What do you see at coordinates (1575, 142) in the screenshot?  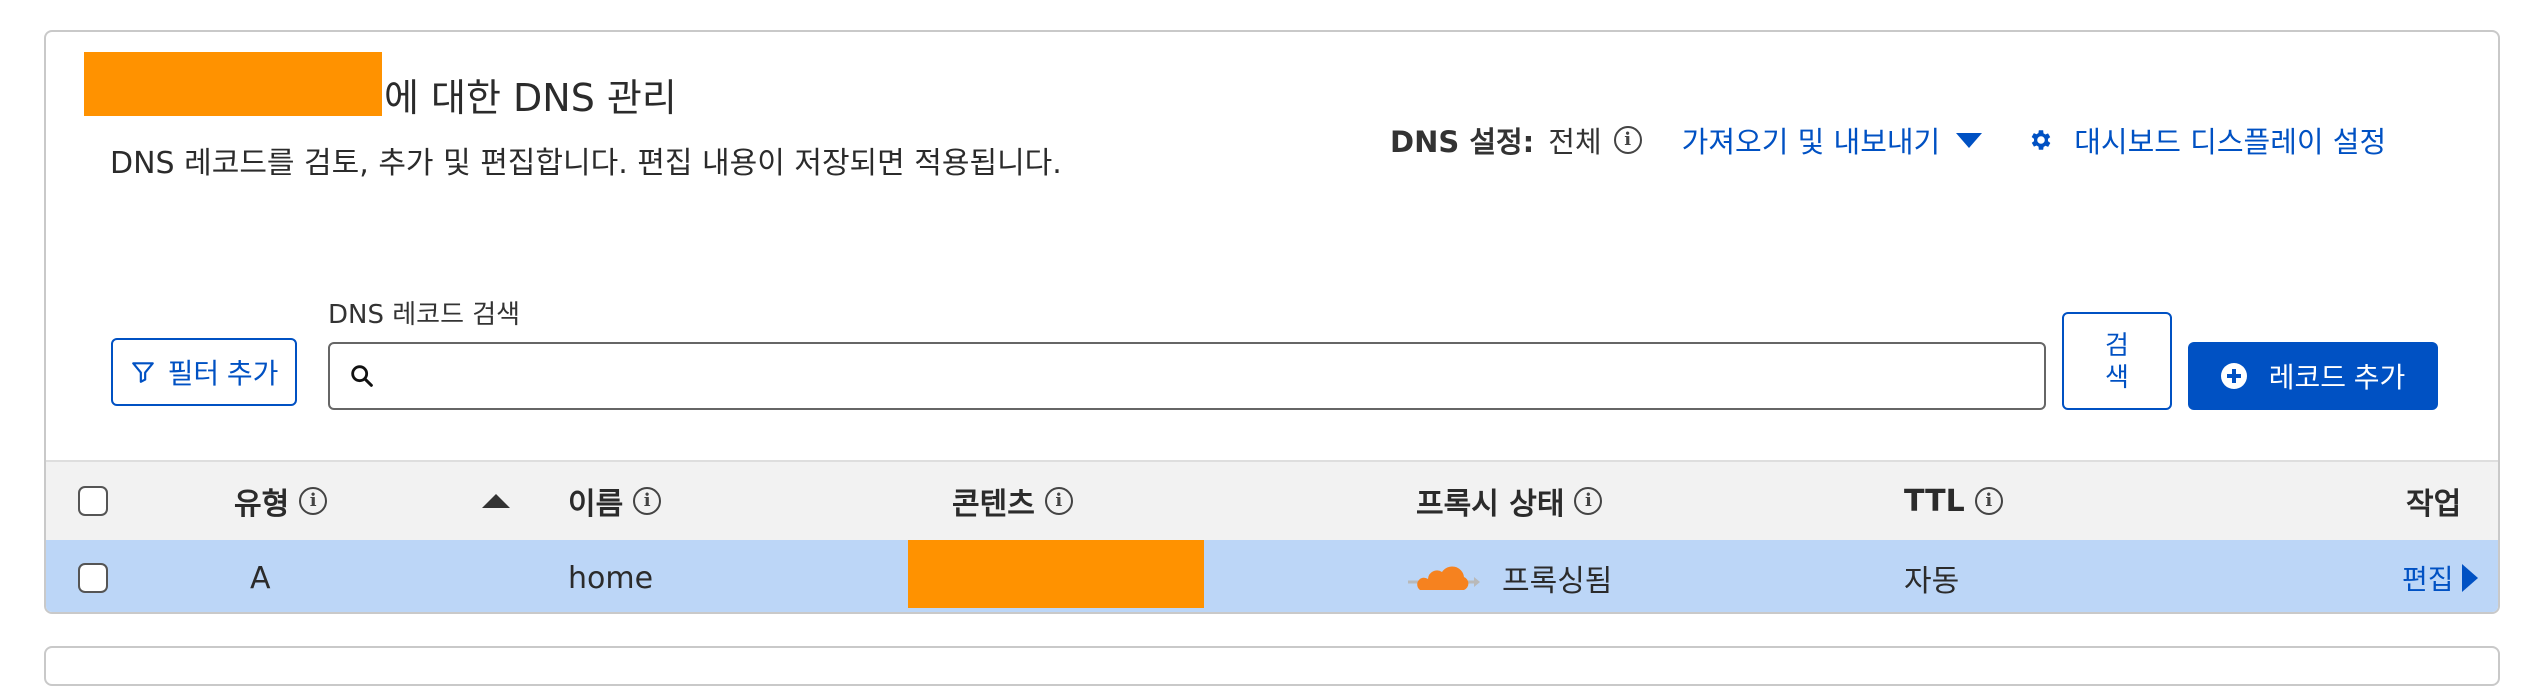 I see `dns-setting-value: 전체` at bounding box center [1575, 142].